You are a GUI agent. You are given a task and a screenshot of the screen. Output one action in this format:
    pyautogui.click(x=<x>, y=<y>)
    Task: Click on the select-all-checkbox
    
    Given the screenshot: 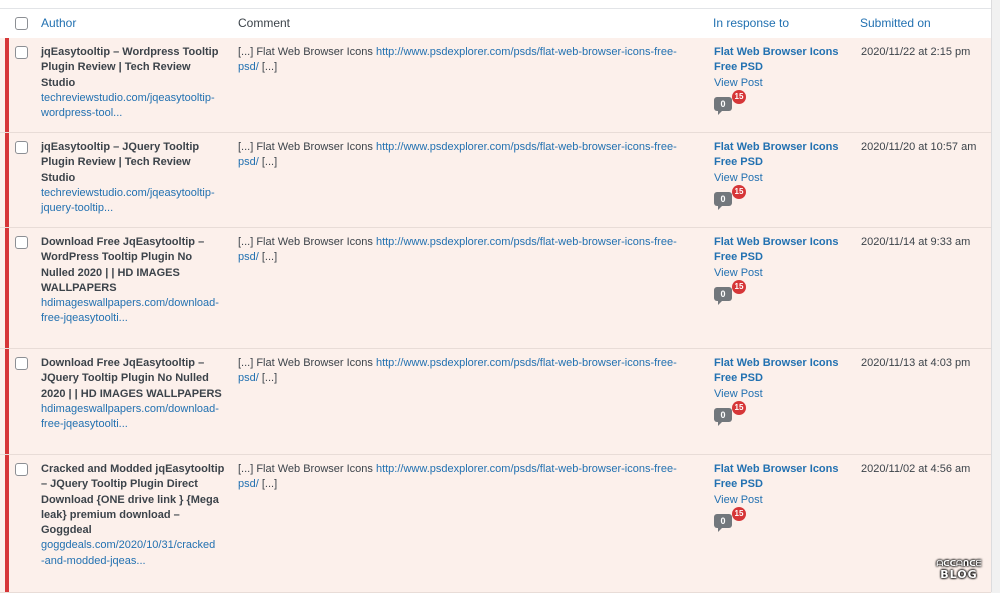 What is the action you would take?
    pyautogui.click(x=21, y=23)
    